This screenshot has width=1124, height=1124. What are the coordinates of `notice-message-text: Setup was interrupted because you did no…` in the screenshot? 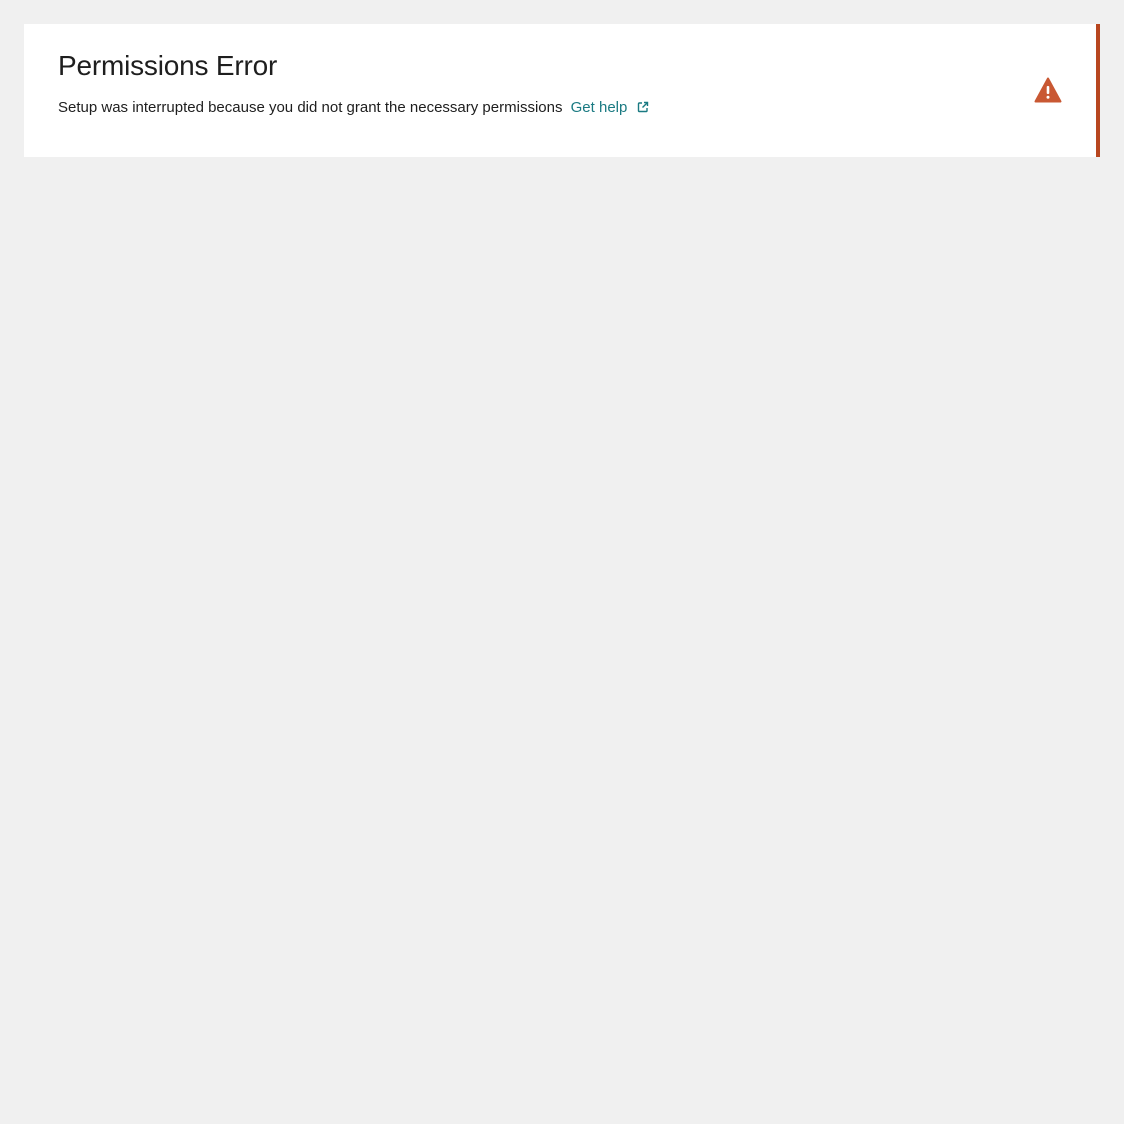 It's located at (310, 107).